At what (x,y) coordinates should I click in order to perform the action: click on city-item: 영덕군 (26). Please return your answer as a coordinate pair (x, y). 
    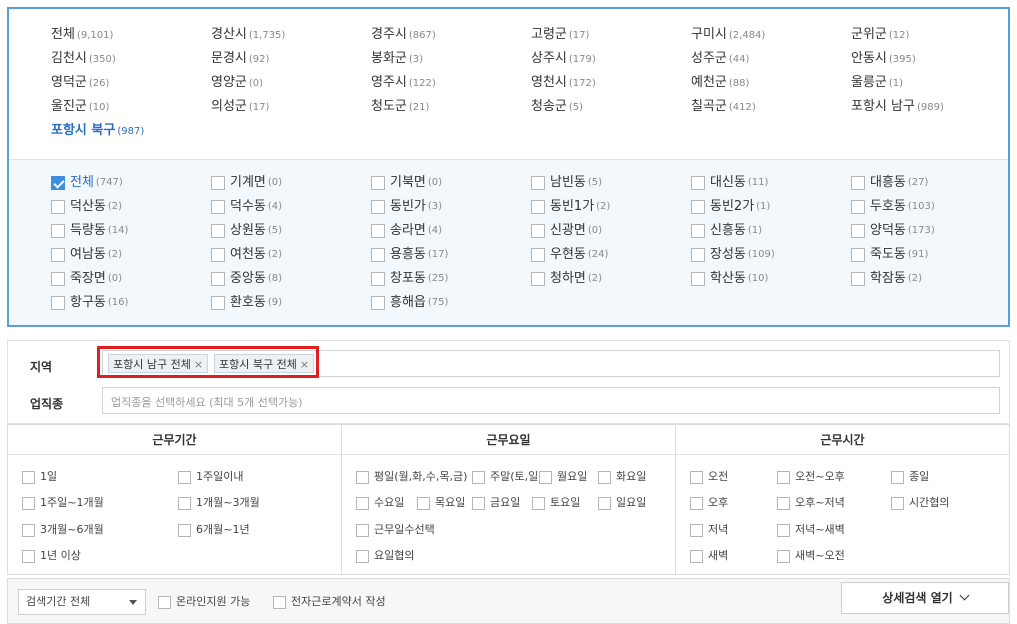
    Looking at the image, I should click on (80, 83).